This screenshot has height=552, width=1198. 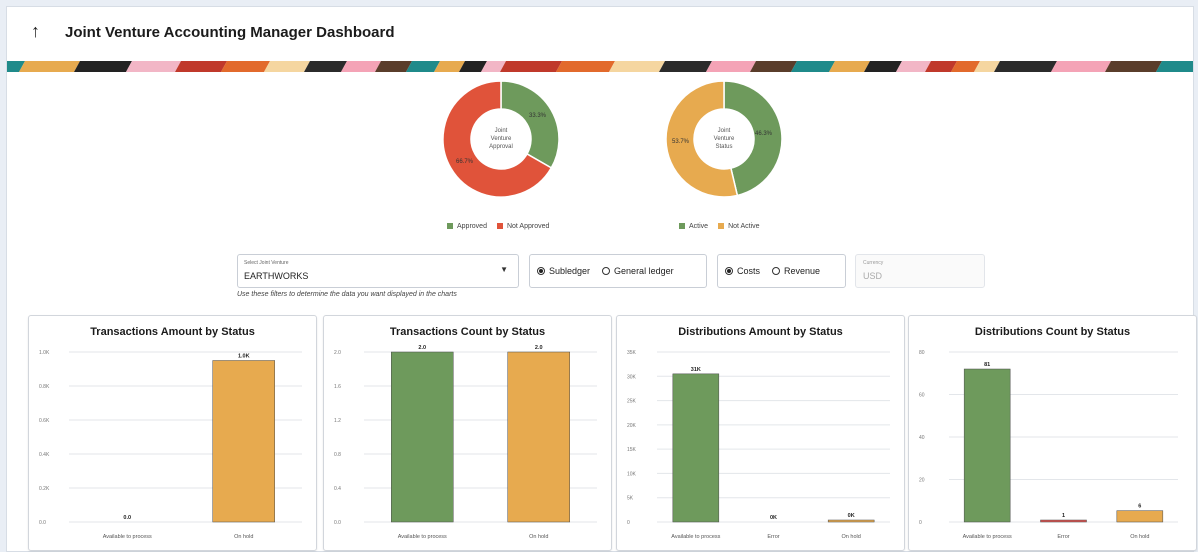 I want to click on y-tick-label: 1.2, so click(x=337, y=421).